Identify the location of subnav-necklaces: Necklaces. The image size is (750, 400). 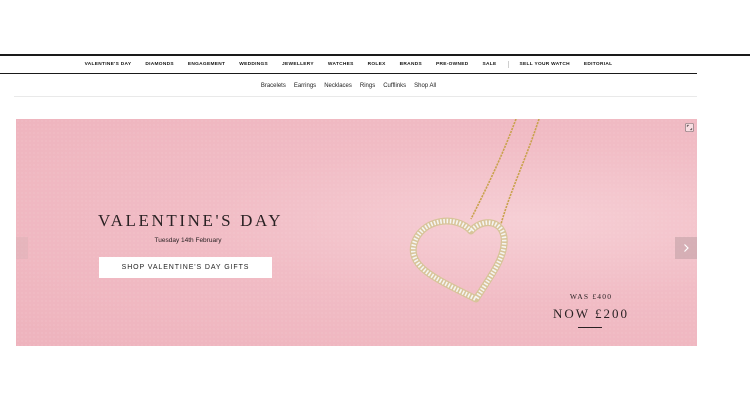
(338, 86).